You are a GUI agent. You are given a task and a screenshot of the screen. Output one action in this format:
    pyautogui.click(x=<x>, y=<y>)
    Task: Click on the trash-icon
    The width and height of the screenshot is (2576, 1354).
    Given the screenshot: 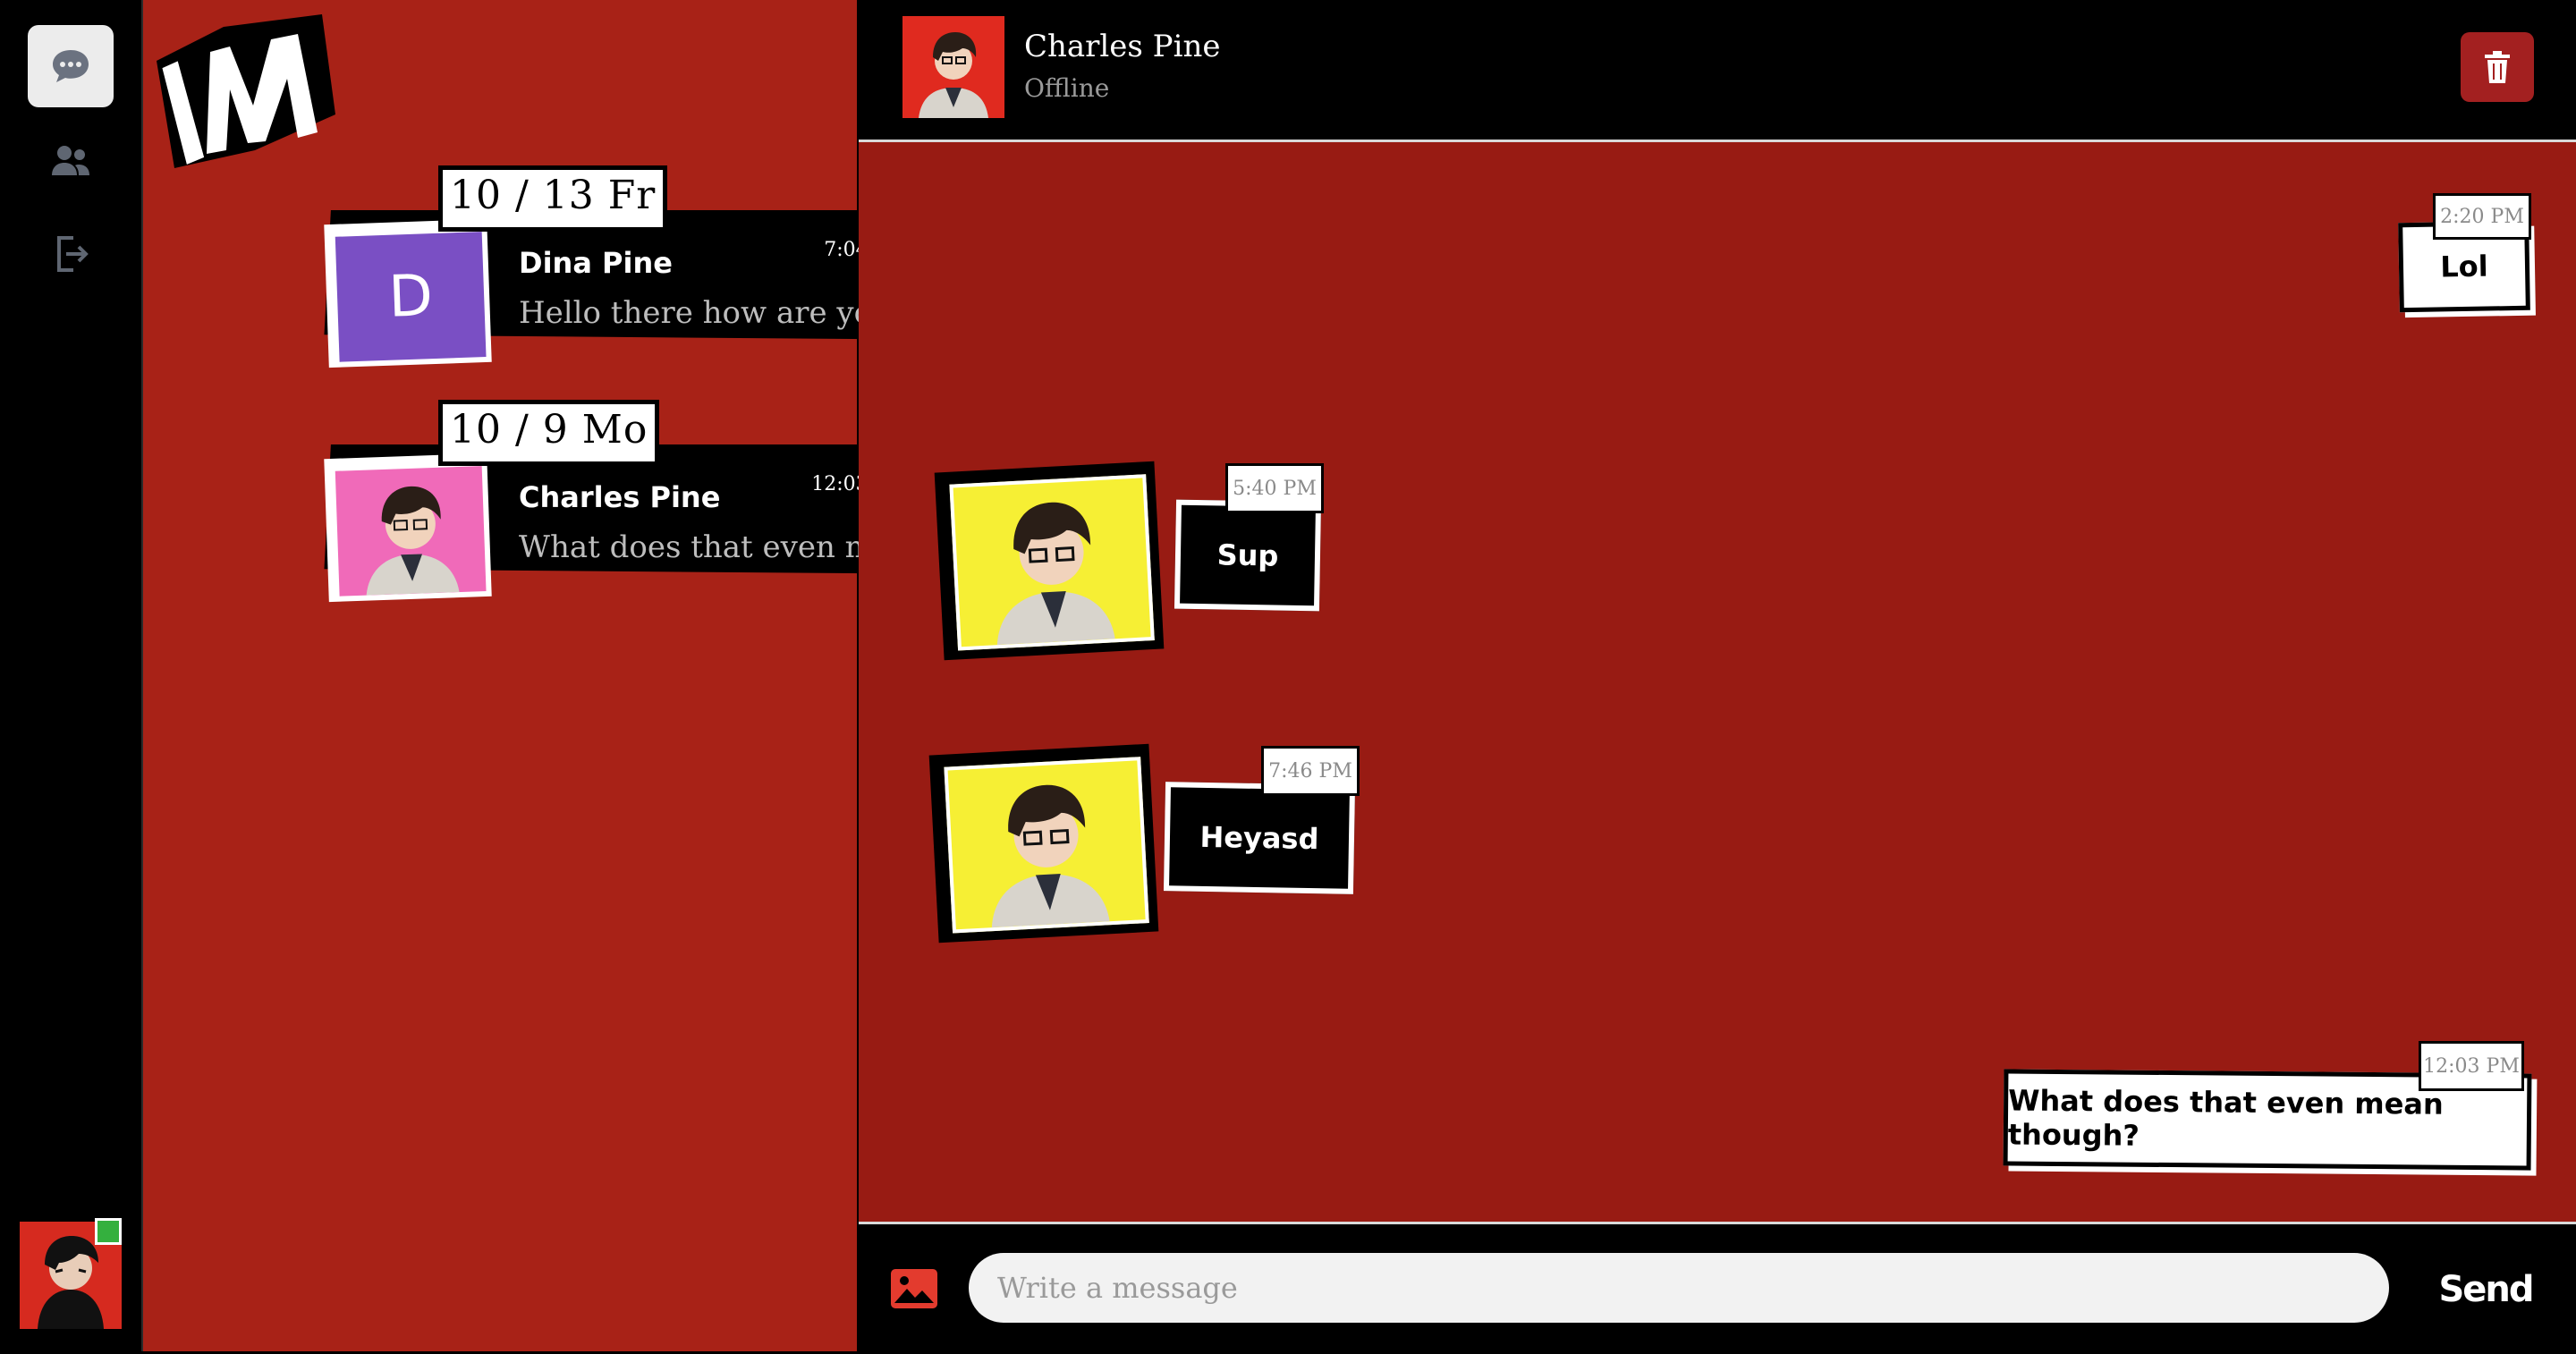 What is the action you would take?
    pyautogui.click(x=2497, y=67)
    